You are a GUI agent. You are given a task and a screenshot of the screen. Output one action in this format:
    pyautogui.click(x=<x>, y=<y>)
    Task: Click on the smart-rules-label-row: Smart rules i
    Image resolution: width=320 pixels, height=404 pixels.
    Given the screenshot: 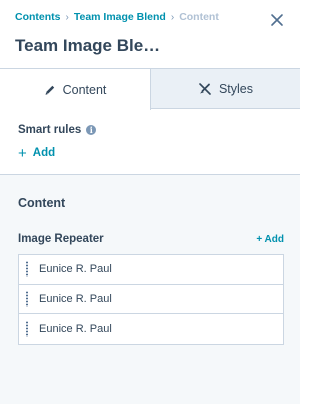 What is the action you would take?
    pyautogui.click(x=57, y=130)
    